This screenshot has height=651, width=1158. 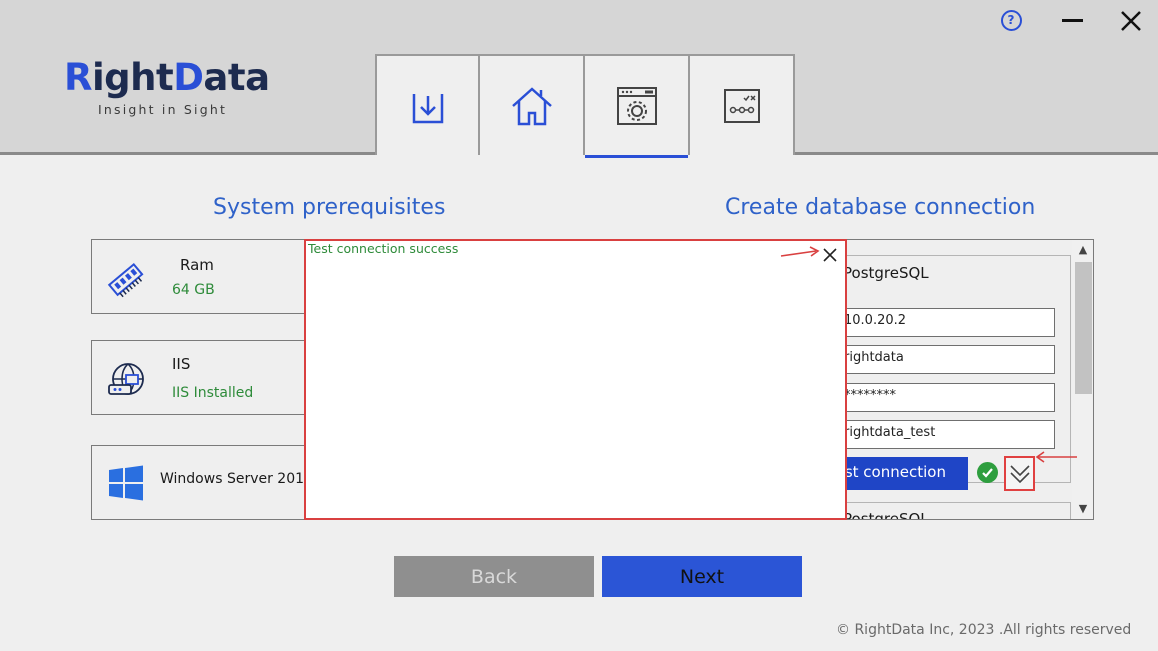 I want to click on minimize-icon, so click(x=1072, y=20).